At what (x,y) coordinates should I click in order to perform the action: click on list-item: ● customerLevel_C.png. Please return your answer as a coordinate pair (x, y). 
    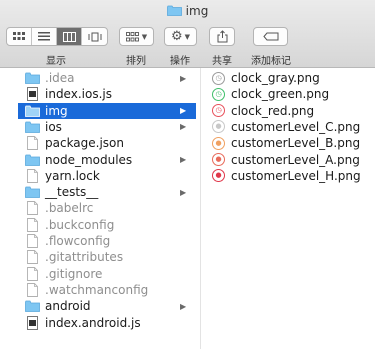
    Looking at the image, I should click on (290, 127).